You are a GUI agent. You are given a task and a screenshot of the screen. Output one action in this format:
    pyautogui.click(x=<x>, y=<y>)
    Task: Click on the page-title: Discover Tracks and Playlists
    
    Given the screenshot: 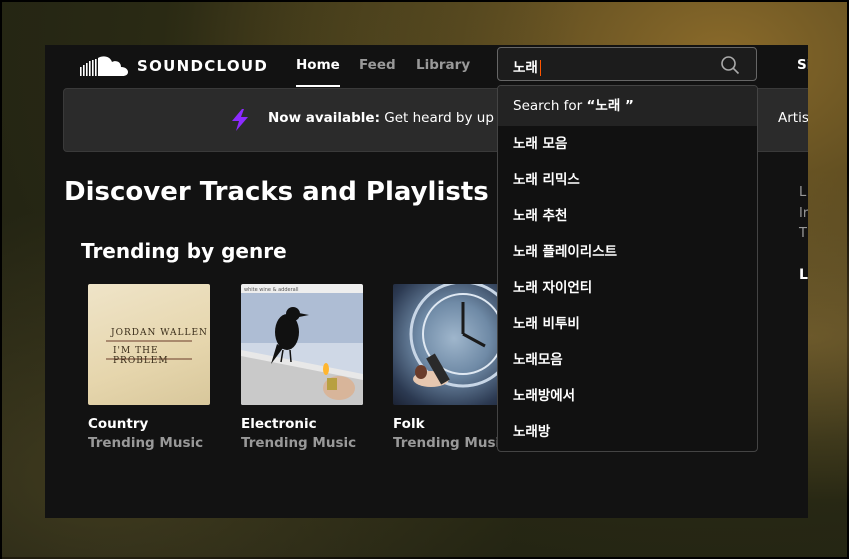 What is the action you would take?
    pyautogui.click(x=276, y=192)
    